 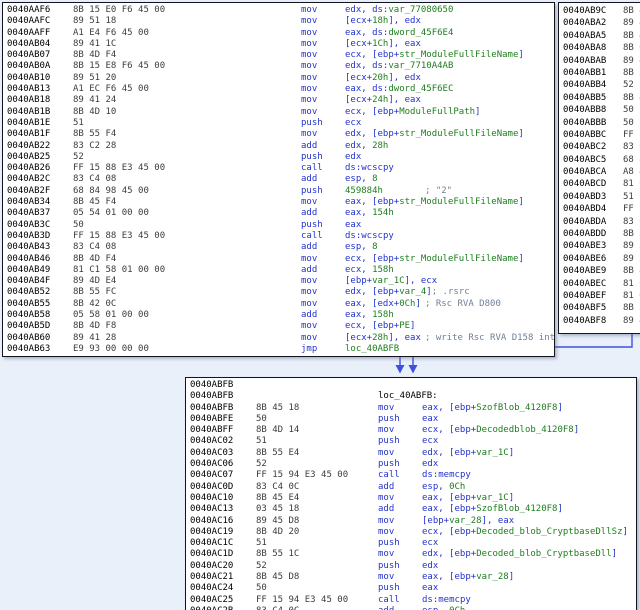 I want to click on opcode-bytes: 89 42, so click(x=631, y=320).